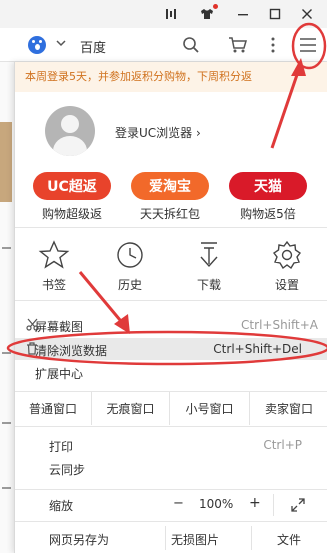  Describe the element at coordinates (93, 46) in the screenshot. I see `search-engine-label: 百度` at that location.